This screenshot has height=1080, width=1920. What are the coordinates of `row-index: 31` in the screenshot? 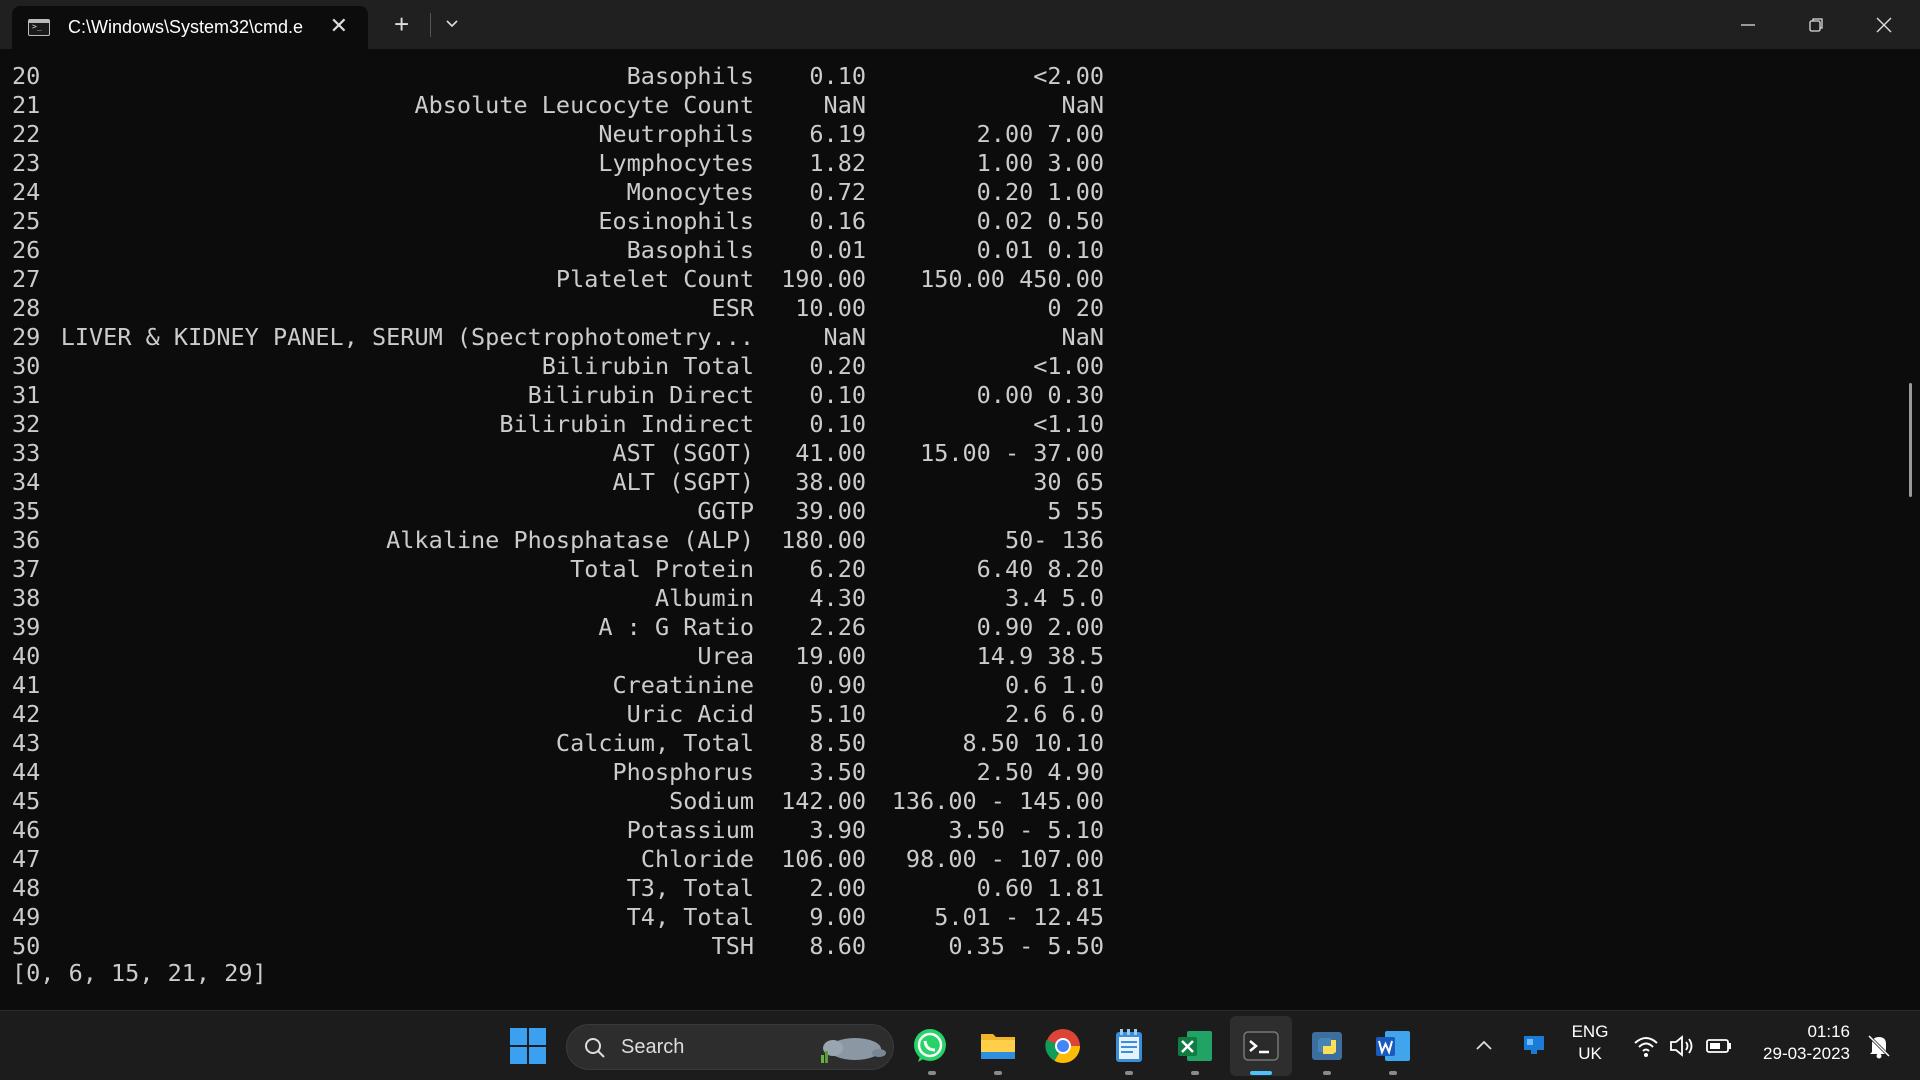 It's located at (26, 395).